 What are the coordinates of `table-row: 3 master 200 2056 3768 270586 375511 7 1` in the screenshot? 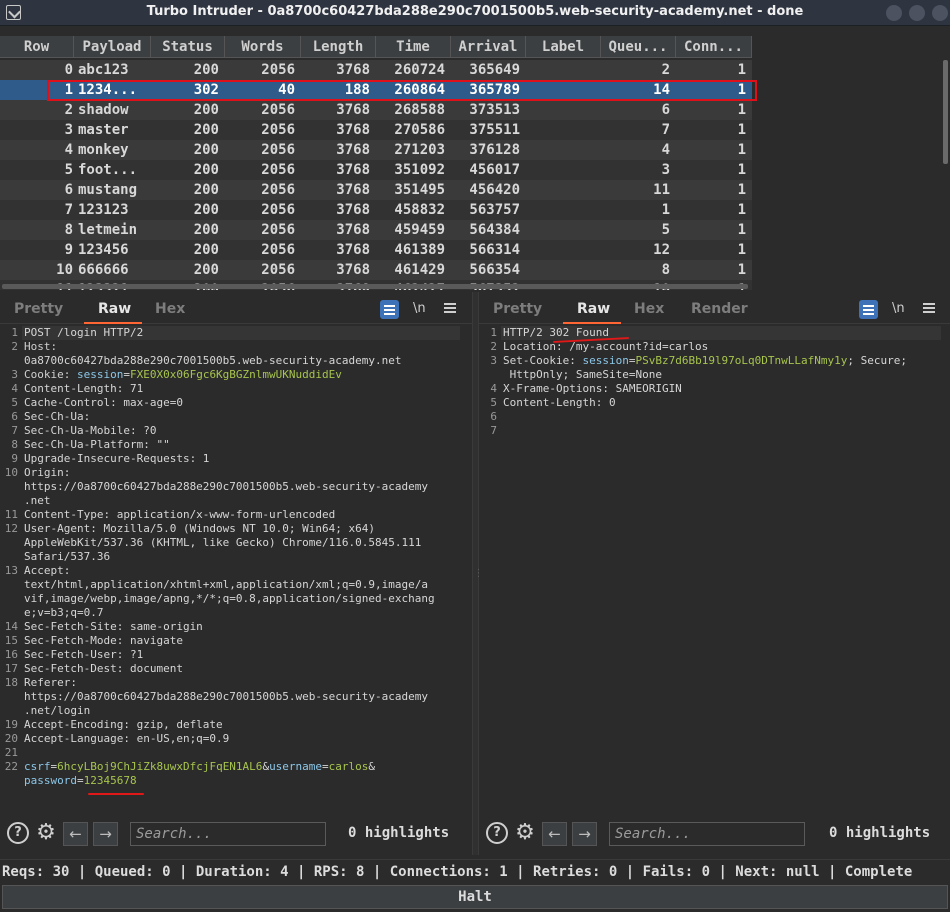 It's located at (376, 130).